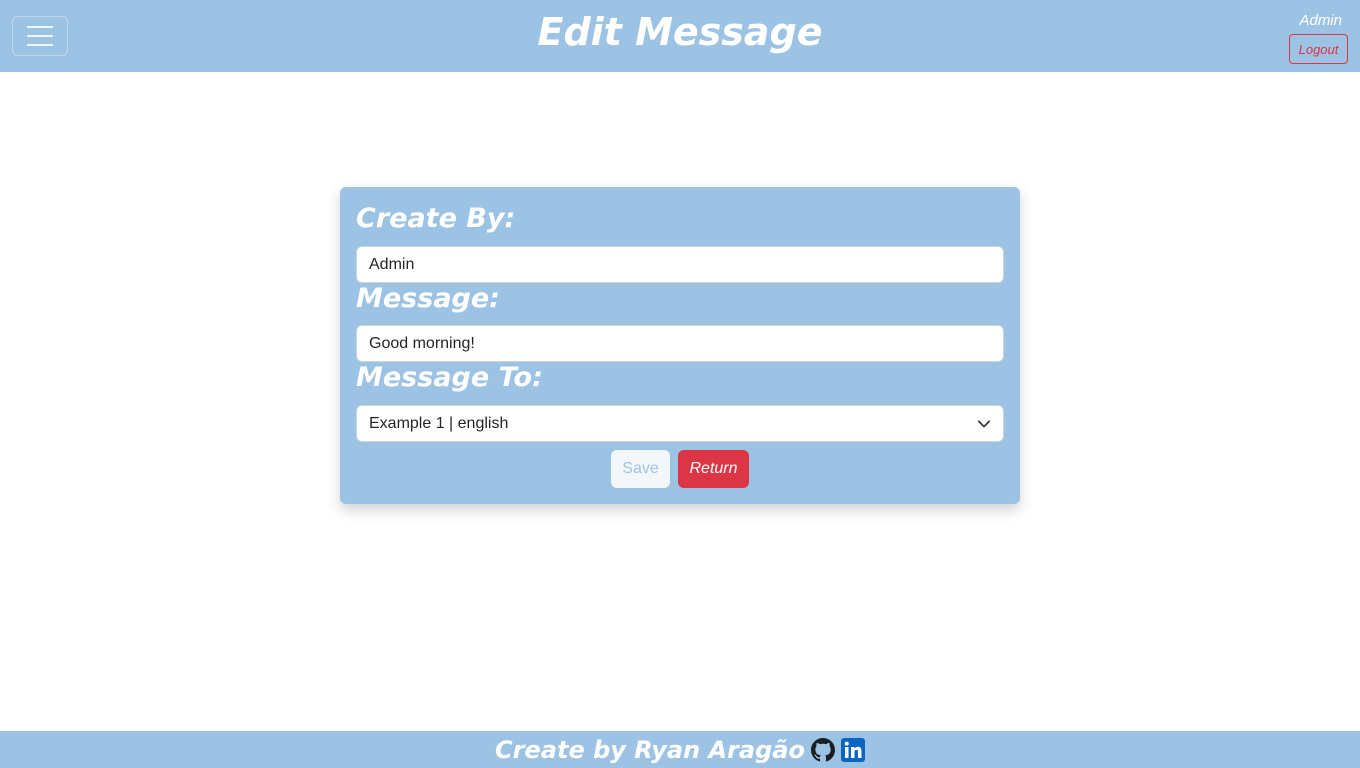 Image resolution: width=1360 pixels, height=768 pixels. I want to click on message-label: Message:, so click(428, 298).